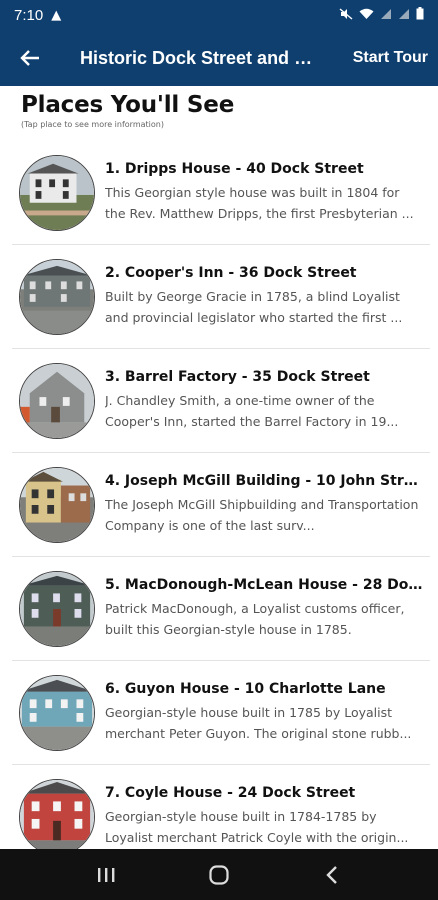 The width and height of the screenshot is (438, 900). What do you see at coordinates (204, 57) in the screenshot?
I see `page-title: Historic Dock Street and Waterfront` at bounding box center [204, 57].